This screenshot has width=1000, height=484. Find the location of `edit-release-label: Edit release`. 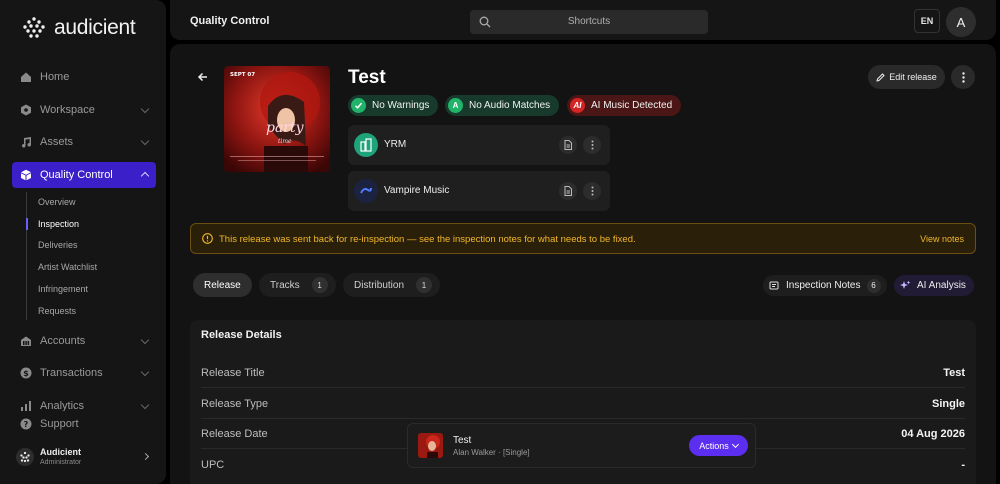

edit-release-label: Edit release is located at coordinates (913, 77).